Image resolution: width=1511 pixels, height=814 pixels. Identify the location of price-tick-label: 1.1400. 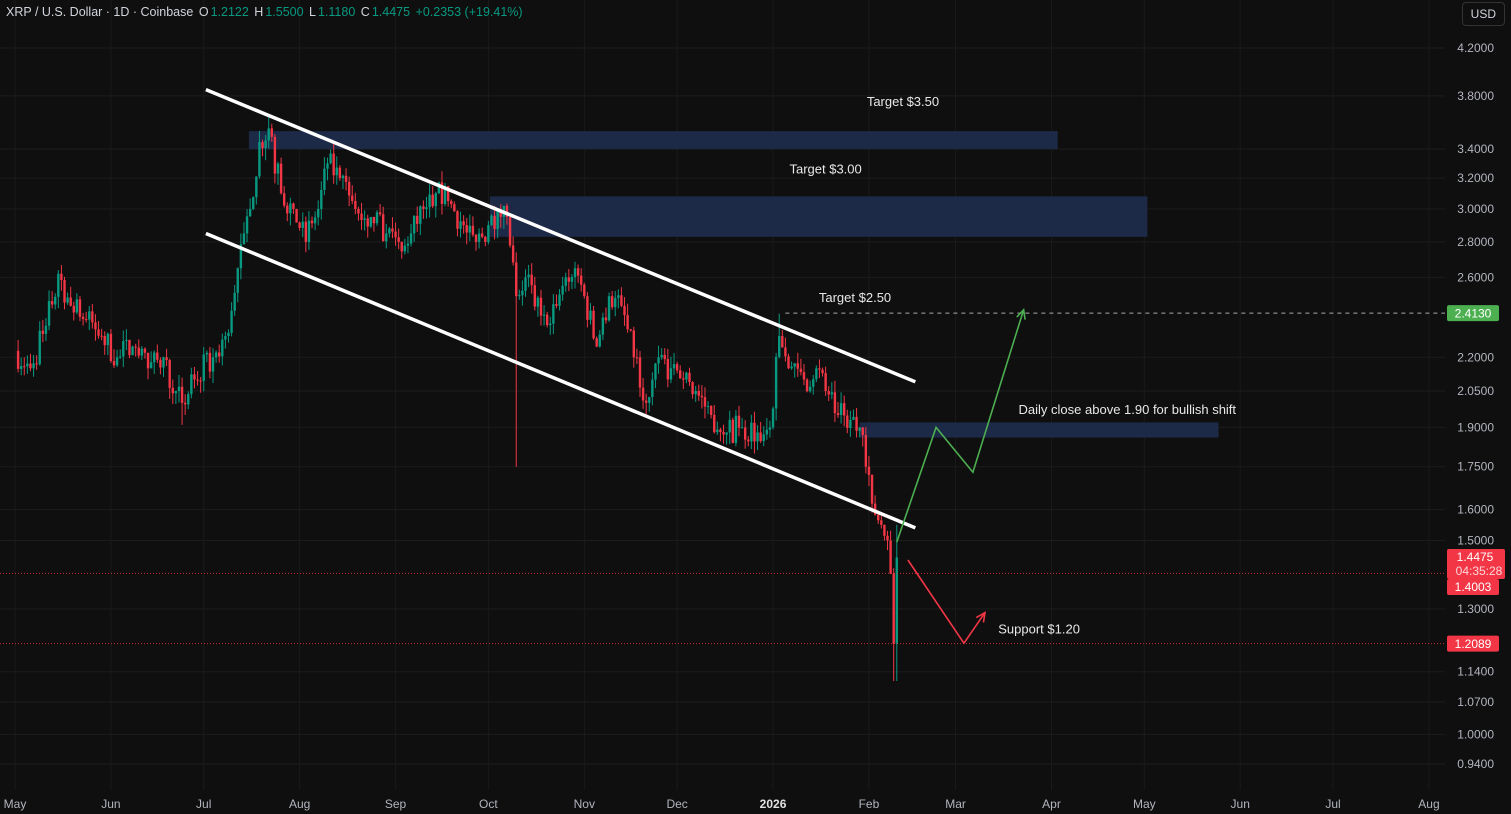
(1475, 672).